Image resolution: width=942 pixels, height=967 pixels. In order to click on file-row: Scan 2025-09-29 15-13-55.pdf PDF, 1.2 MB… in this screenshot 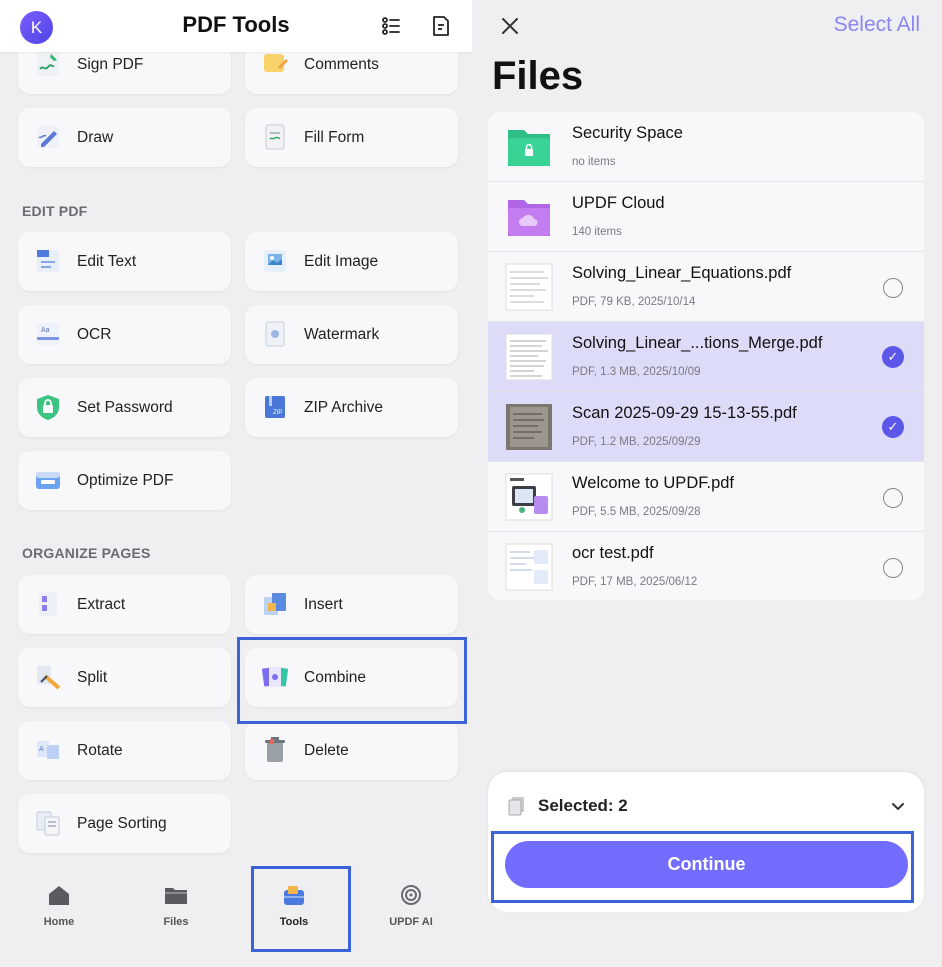, I will do `click(706, 427)`.